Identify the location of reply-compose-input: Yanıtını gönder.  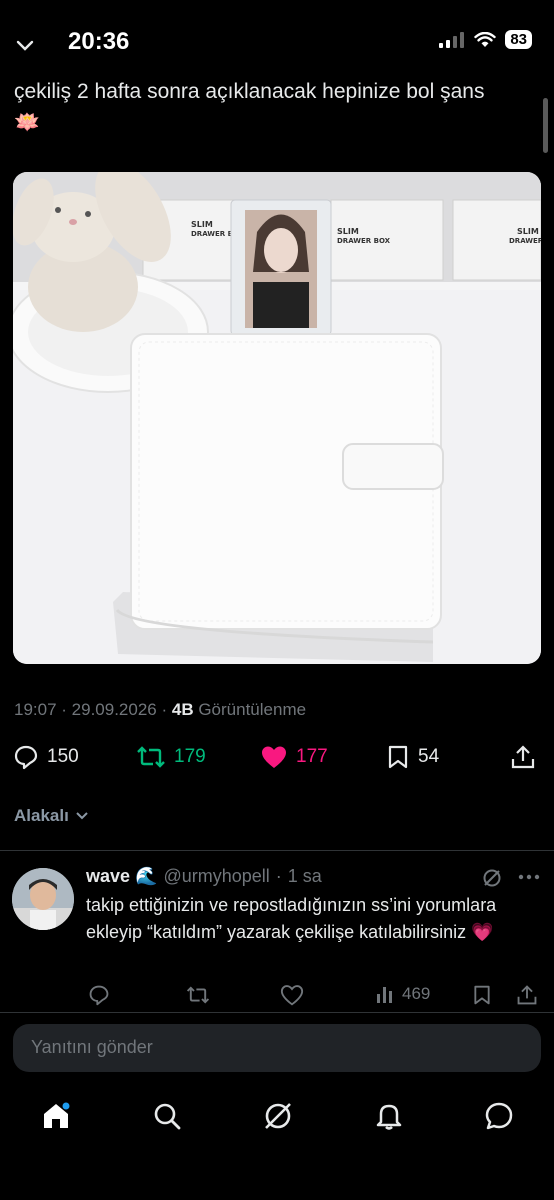
(277, 1048).